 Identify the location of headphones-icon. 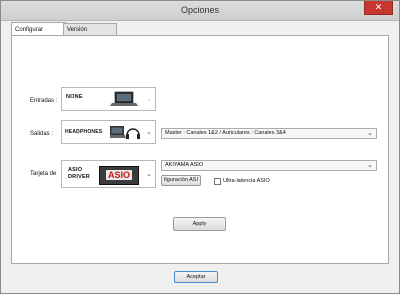
(125, 132).